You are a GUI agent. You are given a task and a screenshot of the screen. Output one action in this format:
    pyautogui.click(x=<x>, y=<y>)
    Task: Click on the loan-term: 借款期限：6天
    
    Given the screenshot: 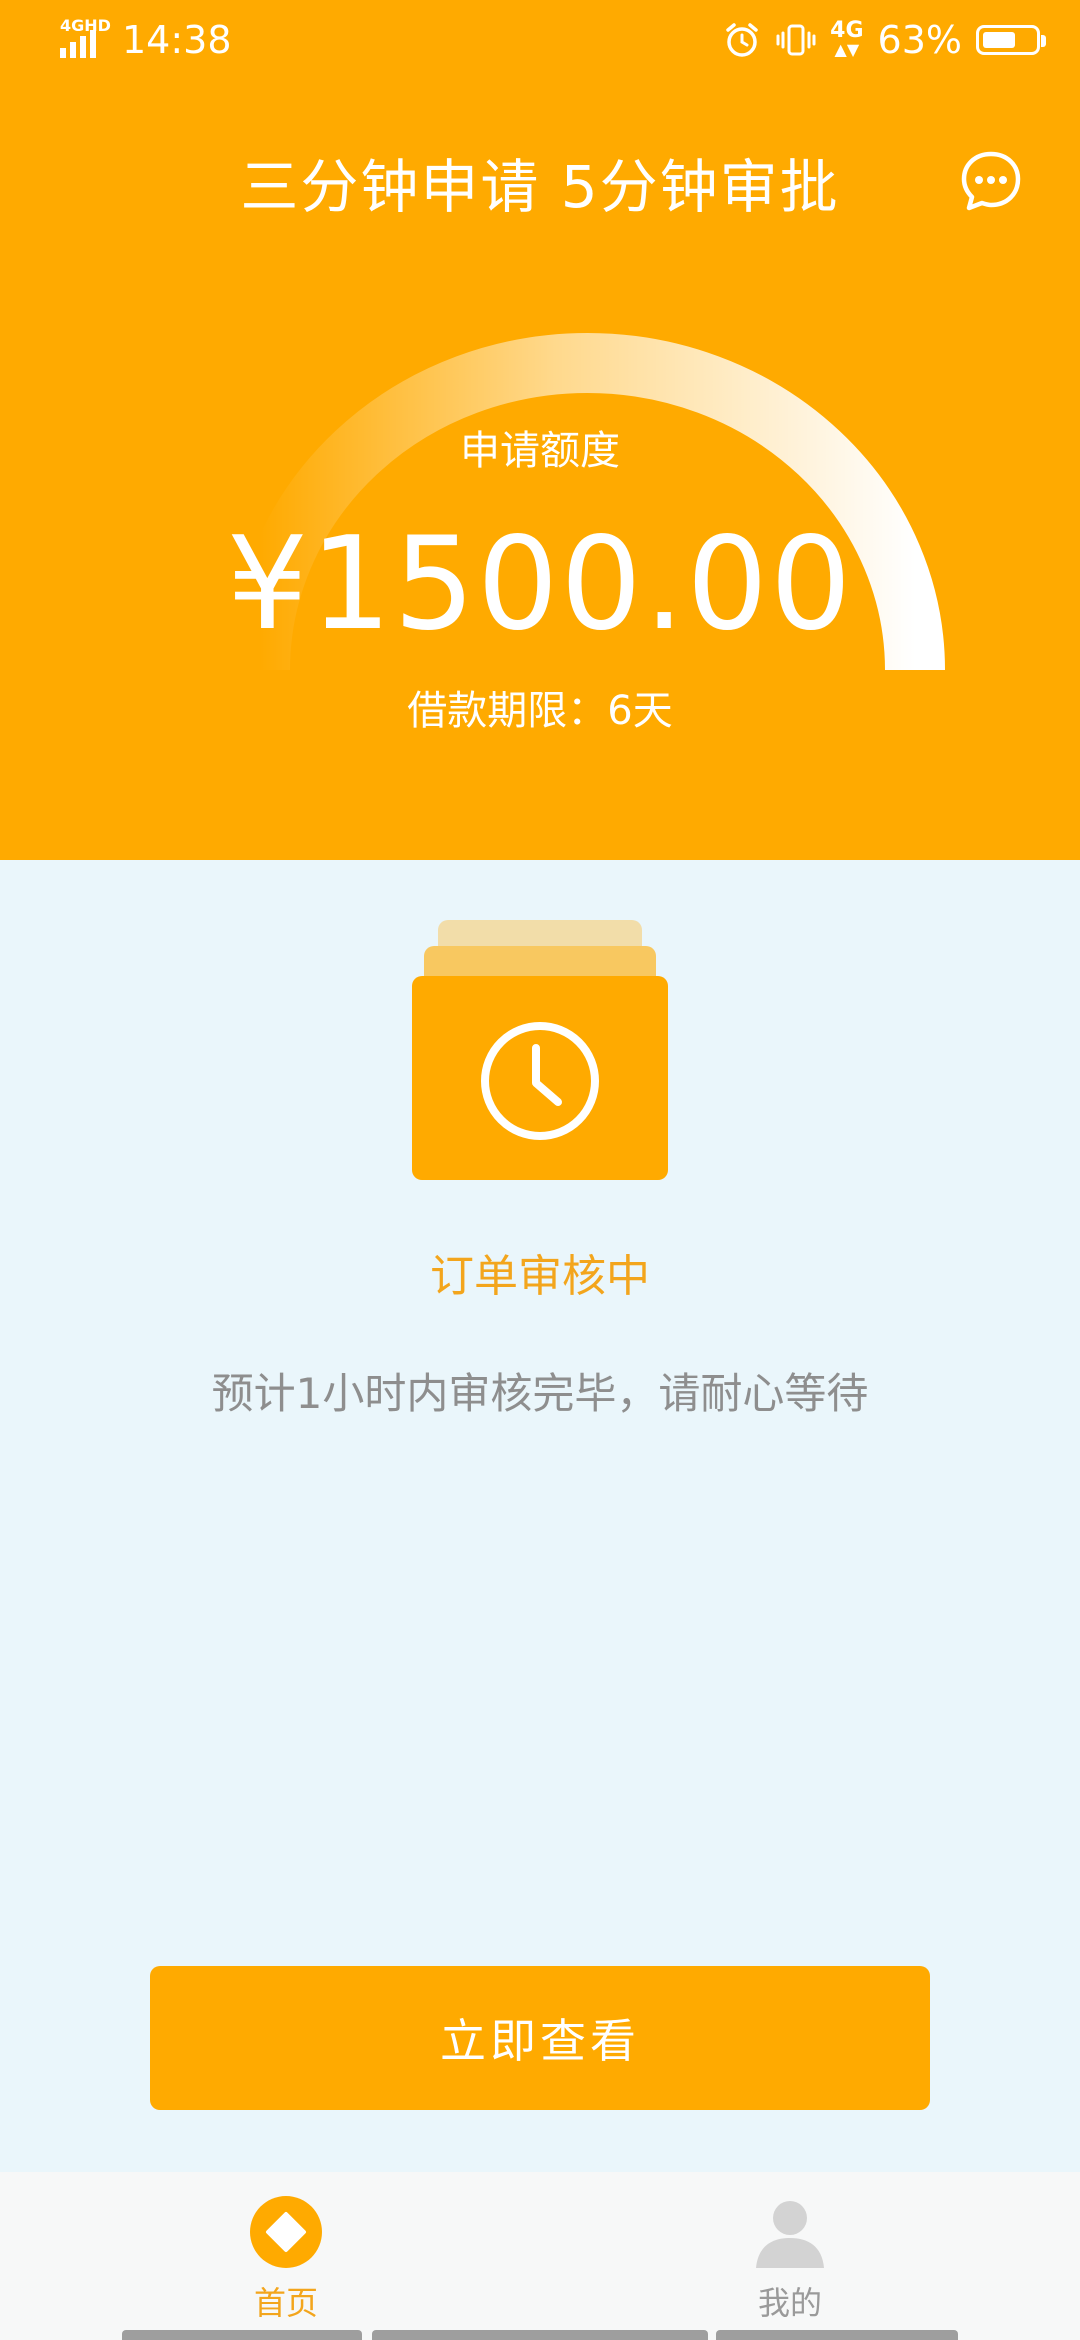 What is the action you would take?
    pyautogui.click(x=540, y=711)
    